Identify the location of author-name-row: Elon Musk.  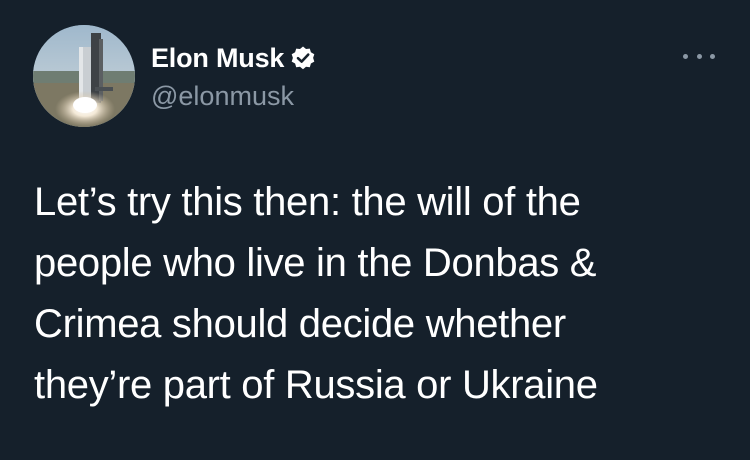
(233, 58).